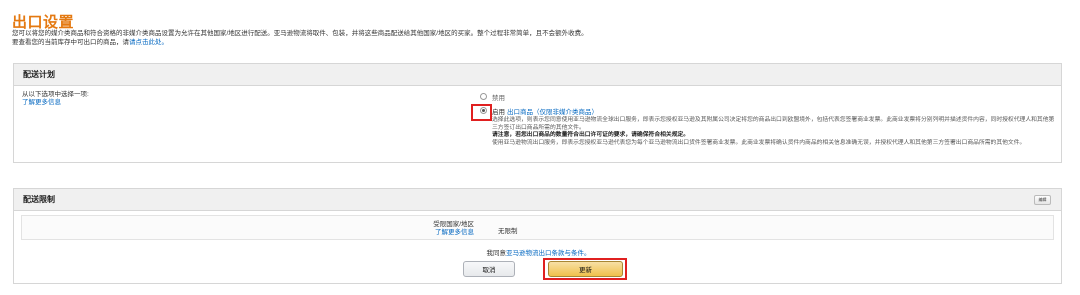  I want to click on disabled-label: 禁用, so click(498, 98).